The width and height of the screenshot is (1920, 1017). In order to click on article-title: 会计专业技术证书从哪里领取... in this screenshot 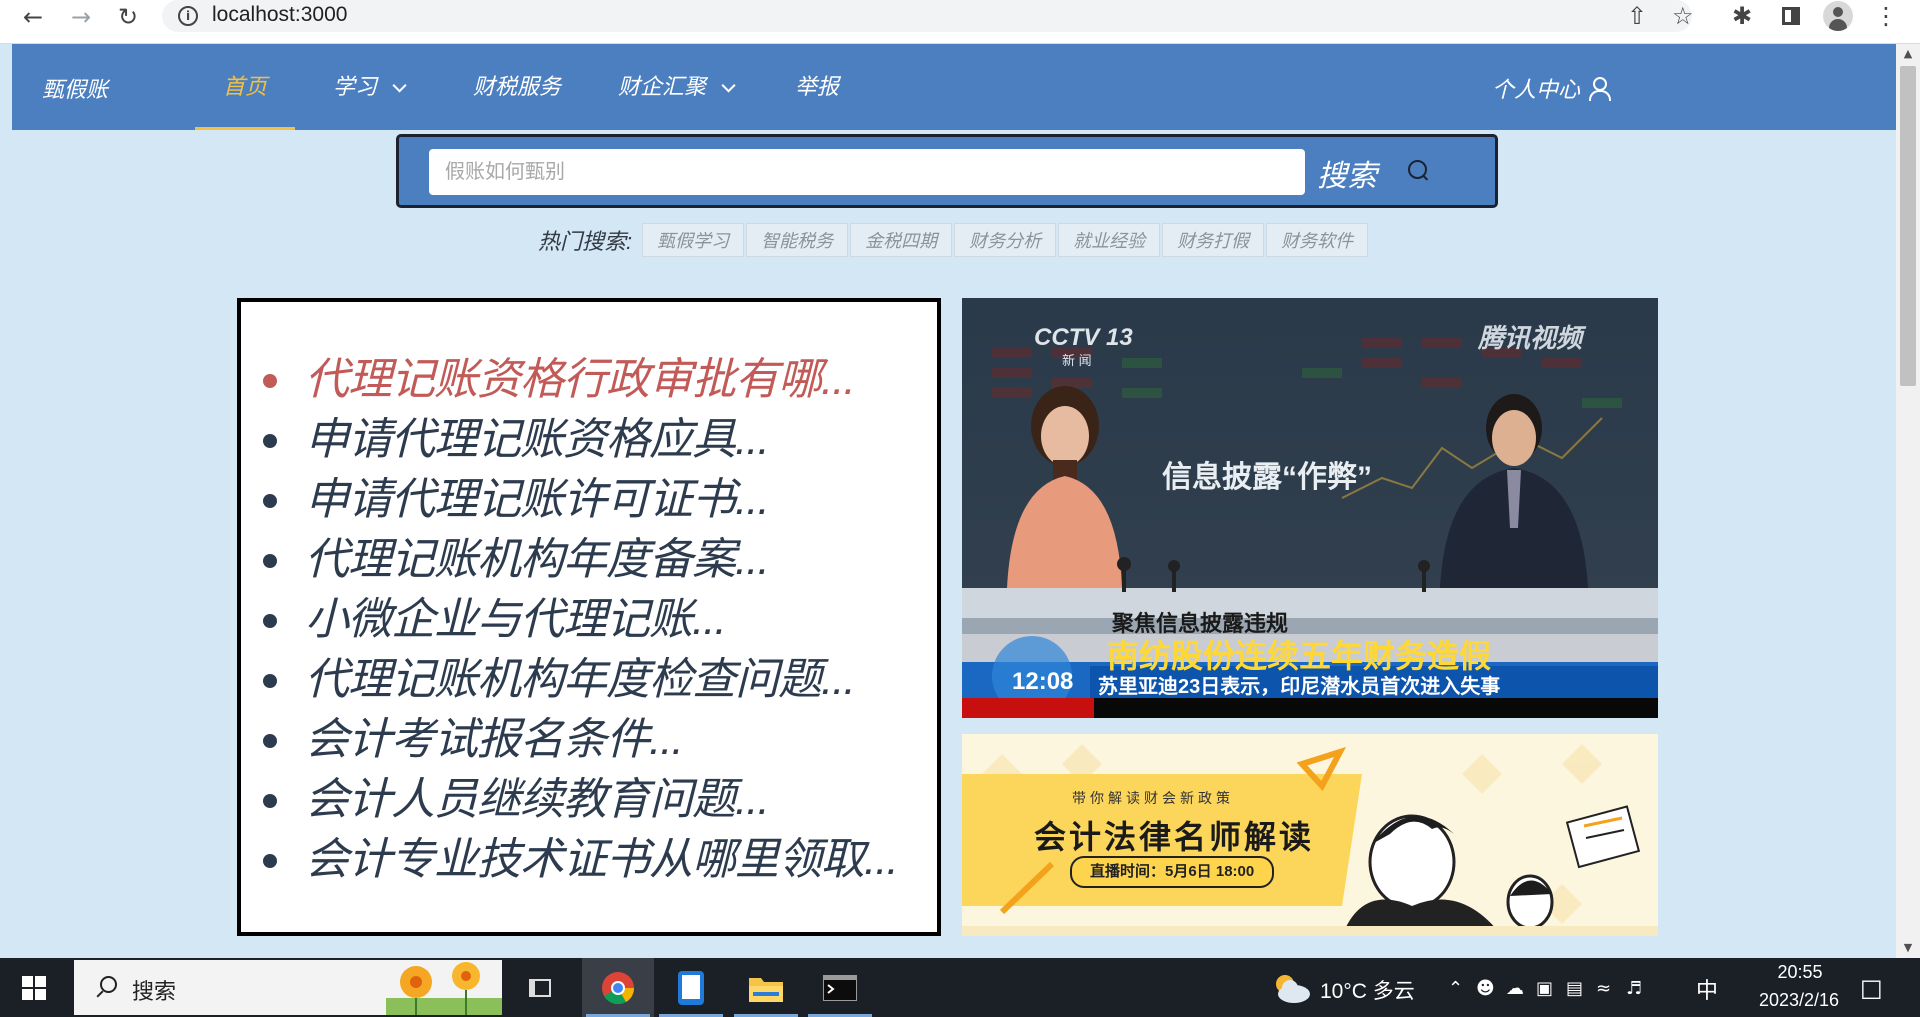, I will do `click(602, 859)`.